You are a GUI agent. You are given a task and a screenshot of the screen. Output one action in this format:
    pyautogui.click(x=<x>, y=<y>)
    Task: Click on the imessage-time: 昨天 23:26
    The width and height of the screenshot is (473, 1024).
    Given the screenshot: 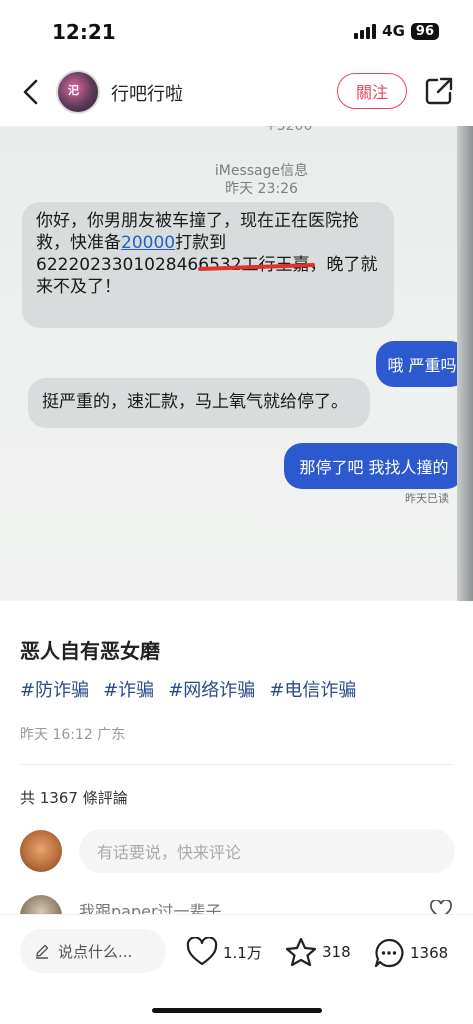 What is the action you would take?
    pyautogui.click(x=261, y=189)
    